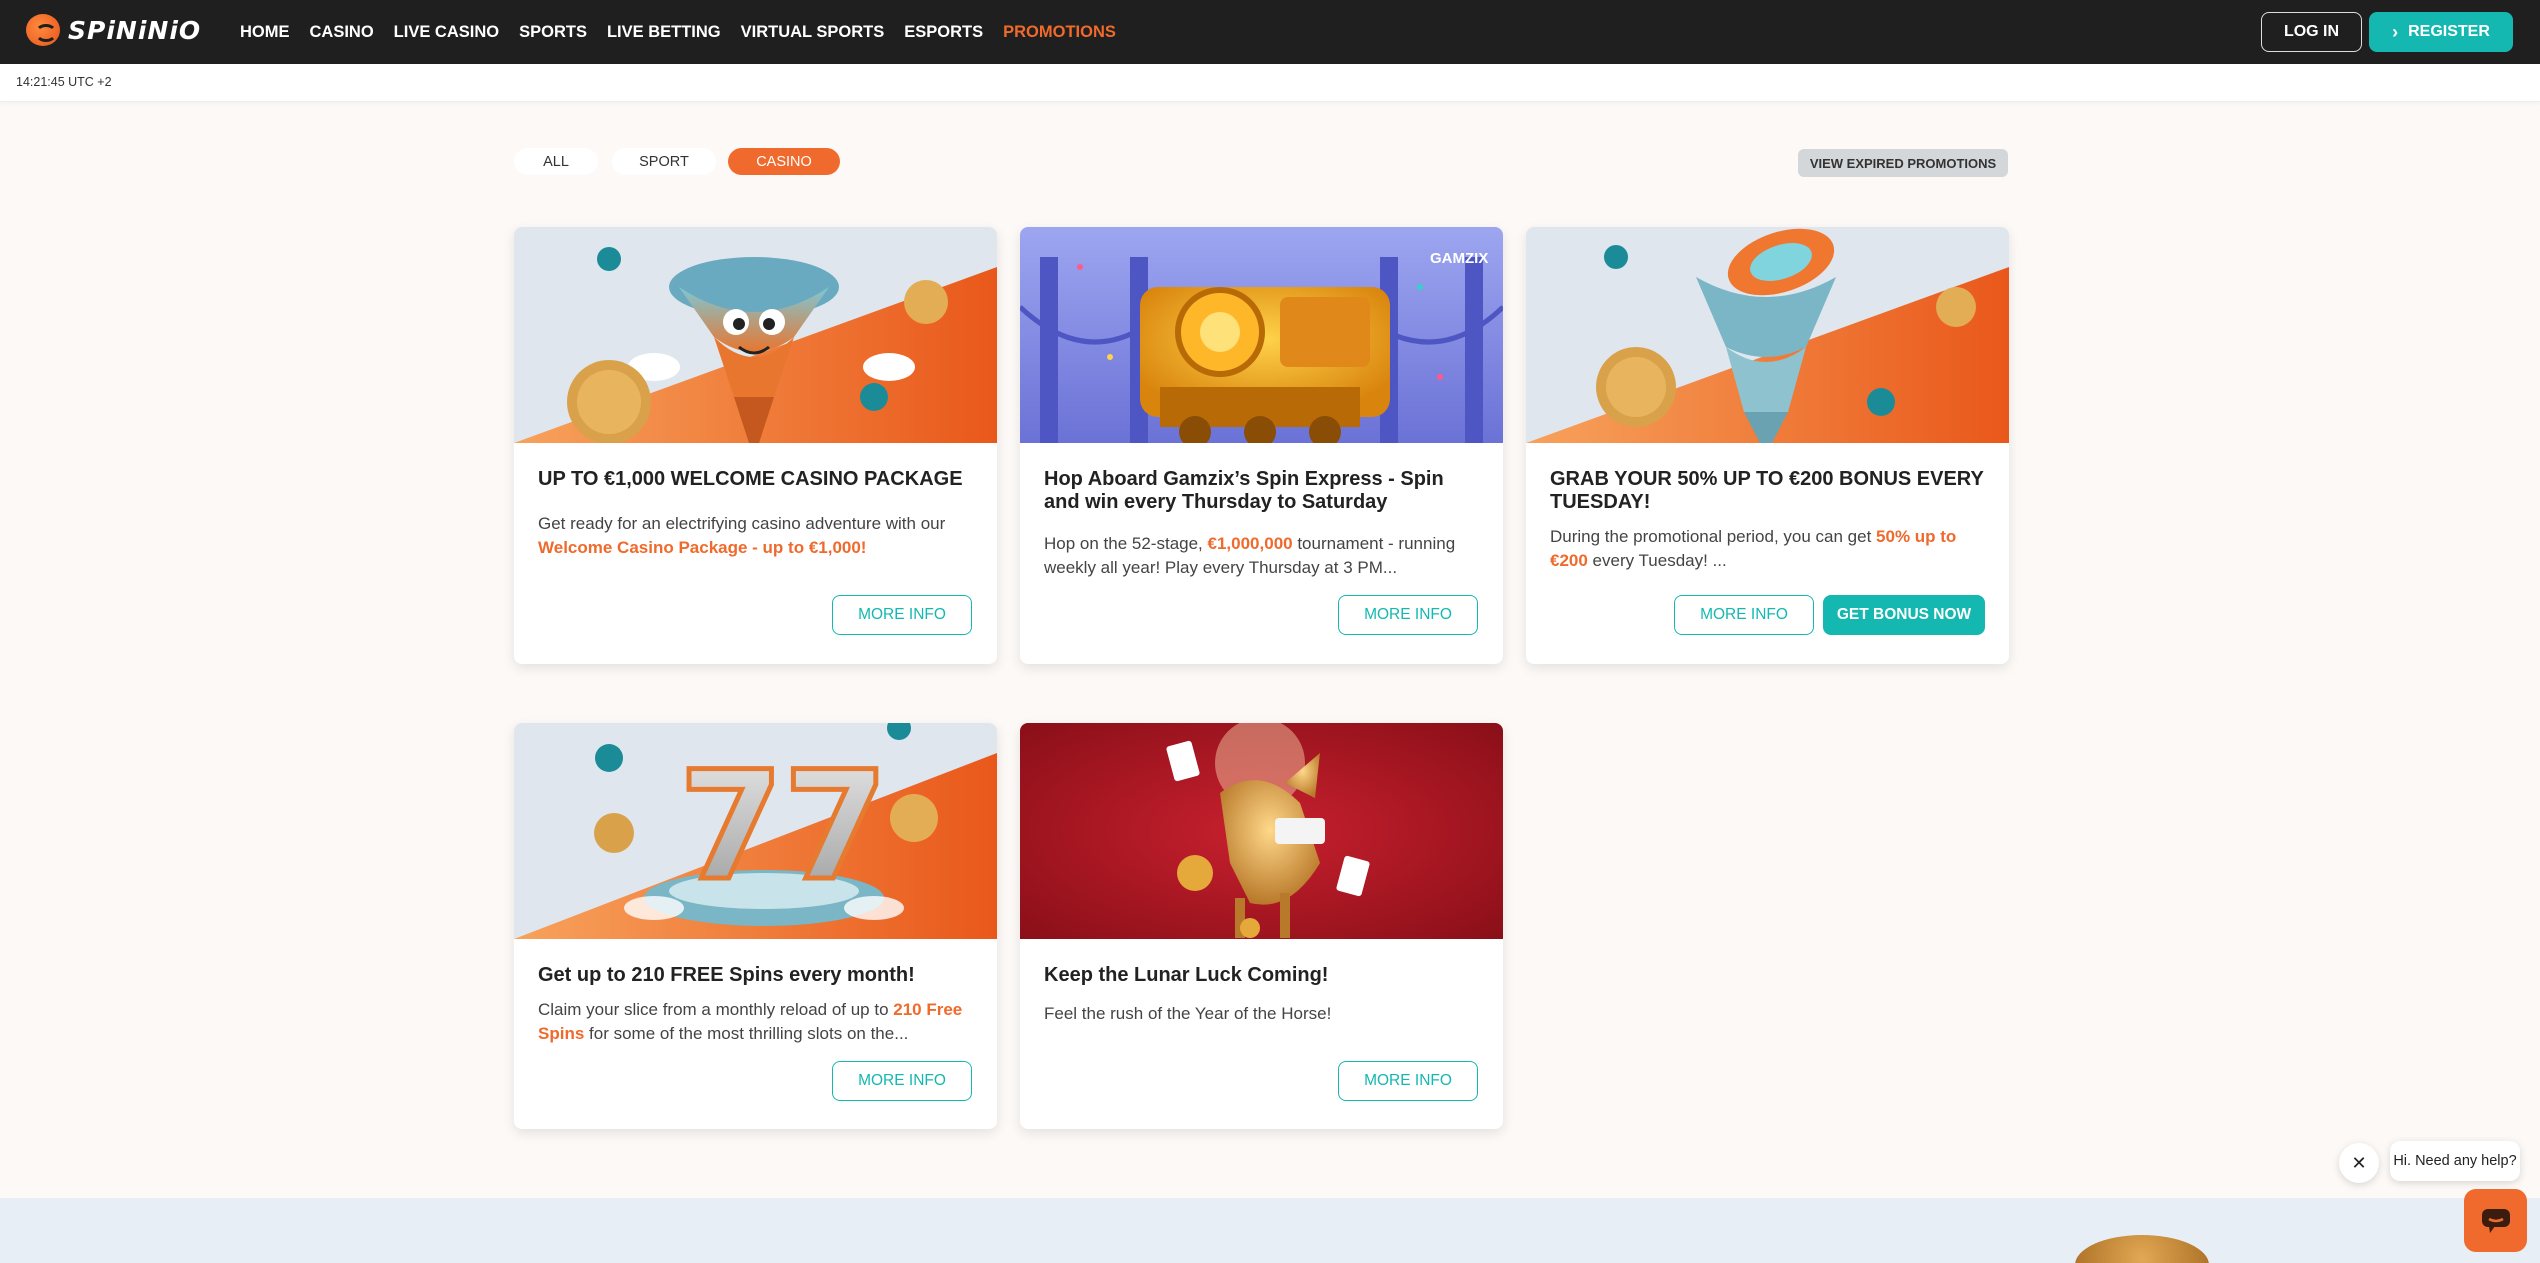 This screenshot has height=1263, width=2540. Describe the element at coordinates (1904, 615) in the screenshot. I see `get-bonus-now-button: GET BONUS NOW` at that location.